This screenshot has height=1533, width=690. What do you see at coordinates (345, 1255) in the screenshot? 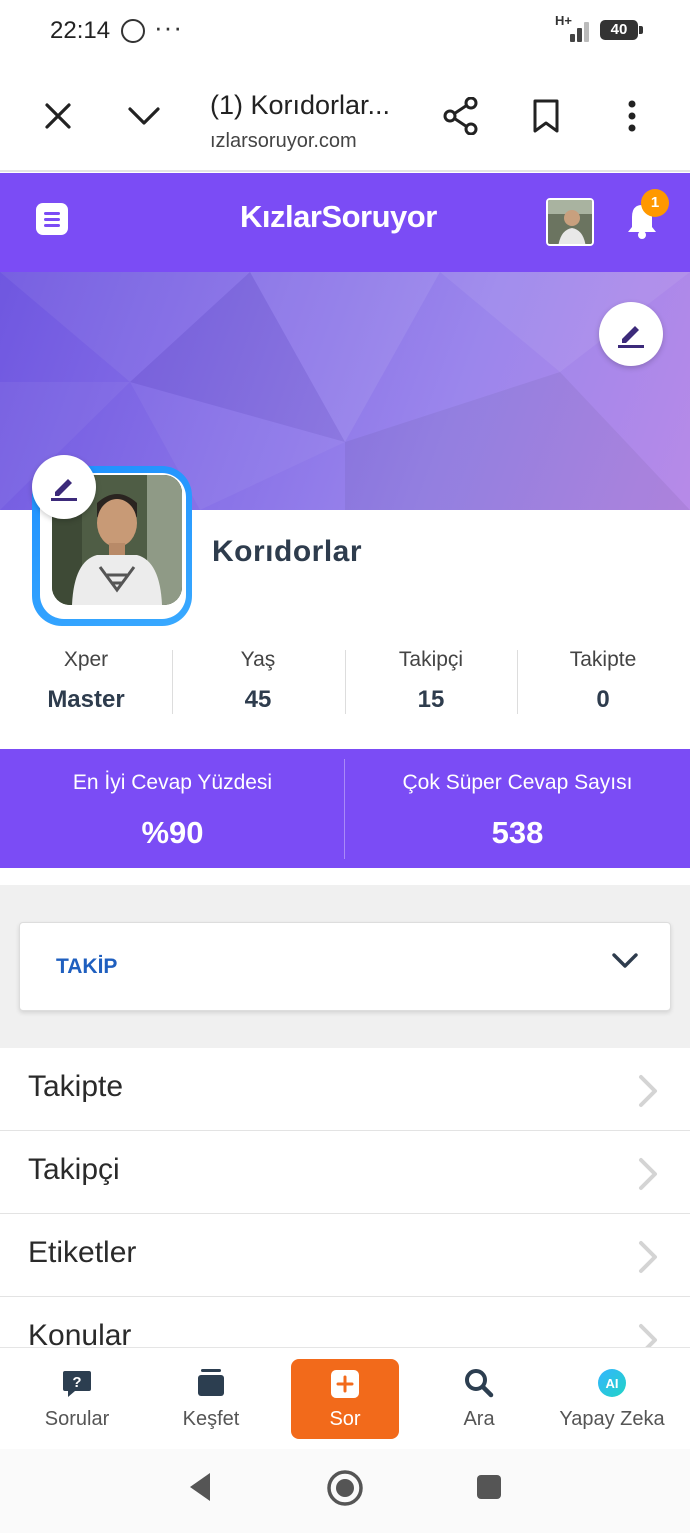
I see `list-item-etiketler: Etiketler` at bounding box center [345, 1255].